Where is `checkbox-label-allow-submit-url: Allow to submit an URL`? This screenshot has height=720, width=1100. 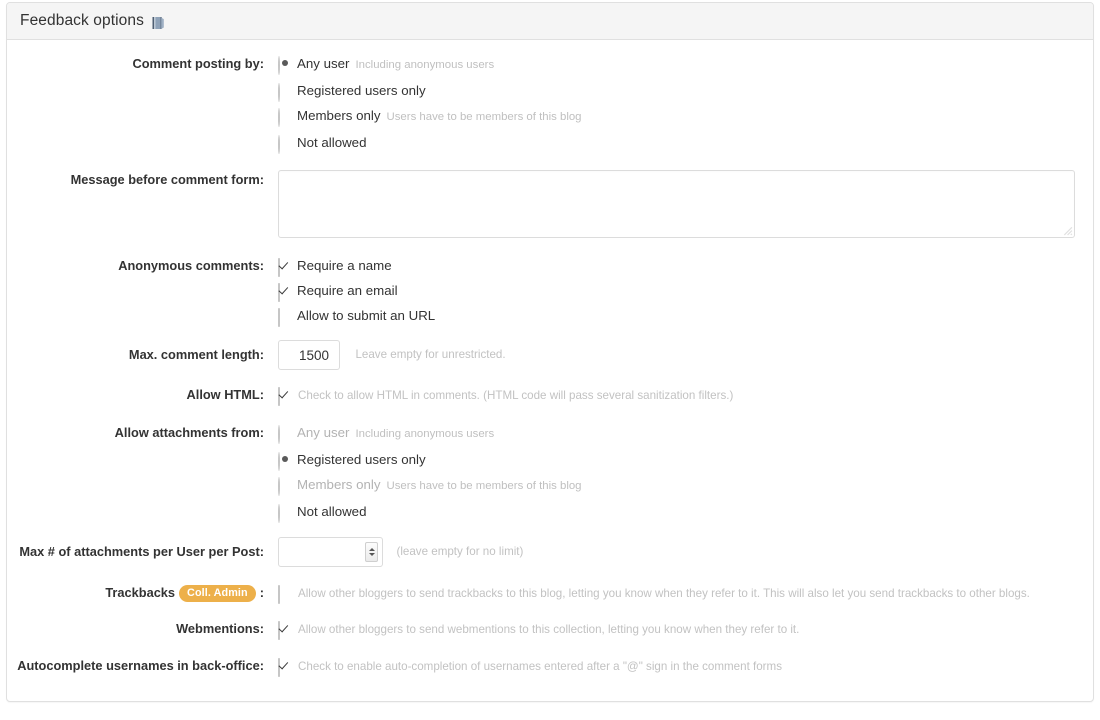 checkbox-label-allow-submit-url: Allow to submit an URL is located at coordinates (366, 315).